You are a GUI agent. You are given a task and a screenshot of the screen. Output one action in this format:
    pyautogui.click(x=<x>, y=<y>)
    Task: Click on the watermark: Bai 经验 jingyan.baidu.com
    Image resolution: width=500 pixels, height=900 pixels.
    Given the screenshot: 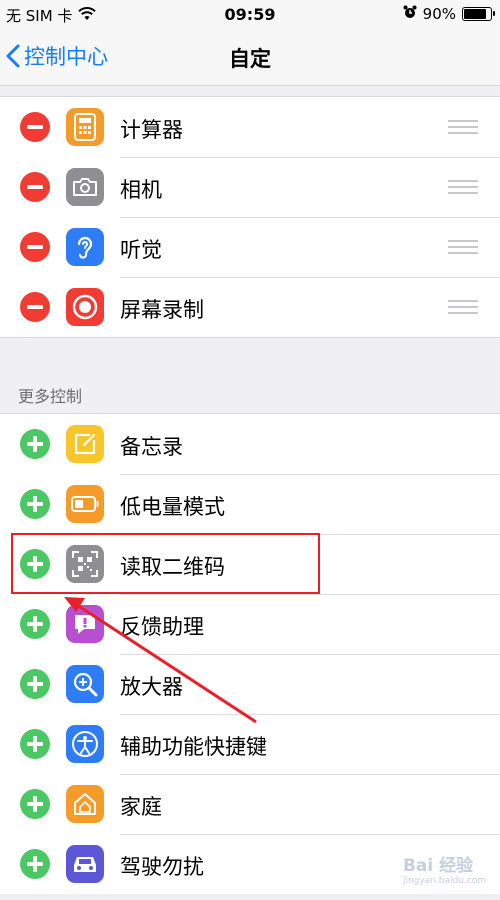 What is the action you would take?
    pyautogui.click(x=444, y=868)
    